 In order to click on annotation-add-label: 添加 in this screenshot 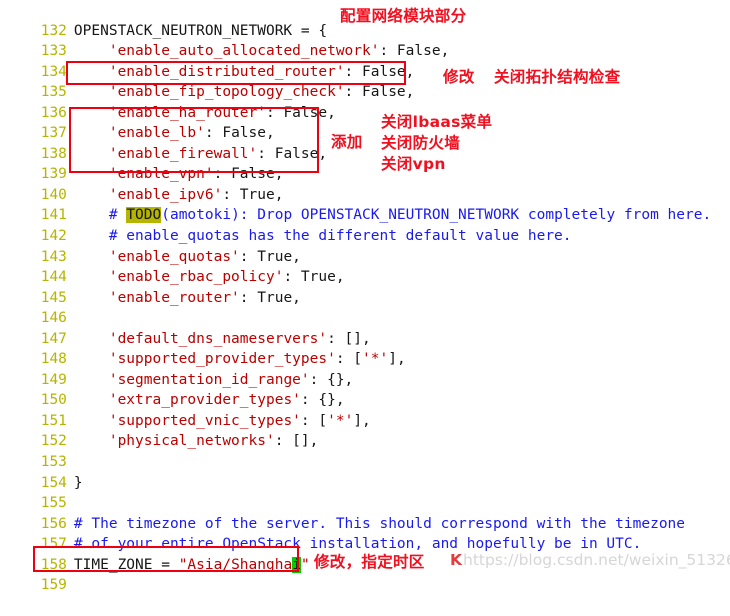, I will do `click(347, 142)`.